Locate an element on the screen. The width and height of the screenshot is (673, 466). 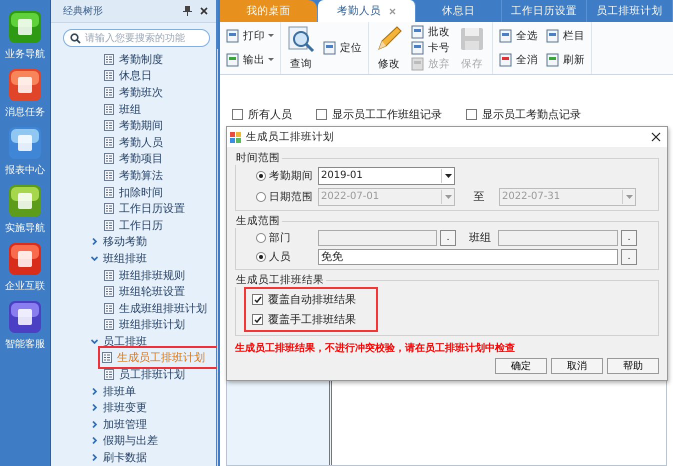
tree-item: 班组 is located at coordinates (122, 109).